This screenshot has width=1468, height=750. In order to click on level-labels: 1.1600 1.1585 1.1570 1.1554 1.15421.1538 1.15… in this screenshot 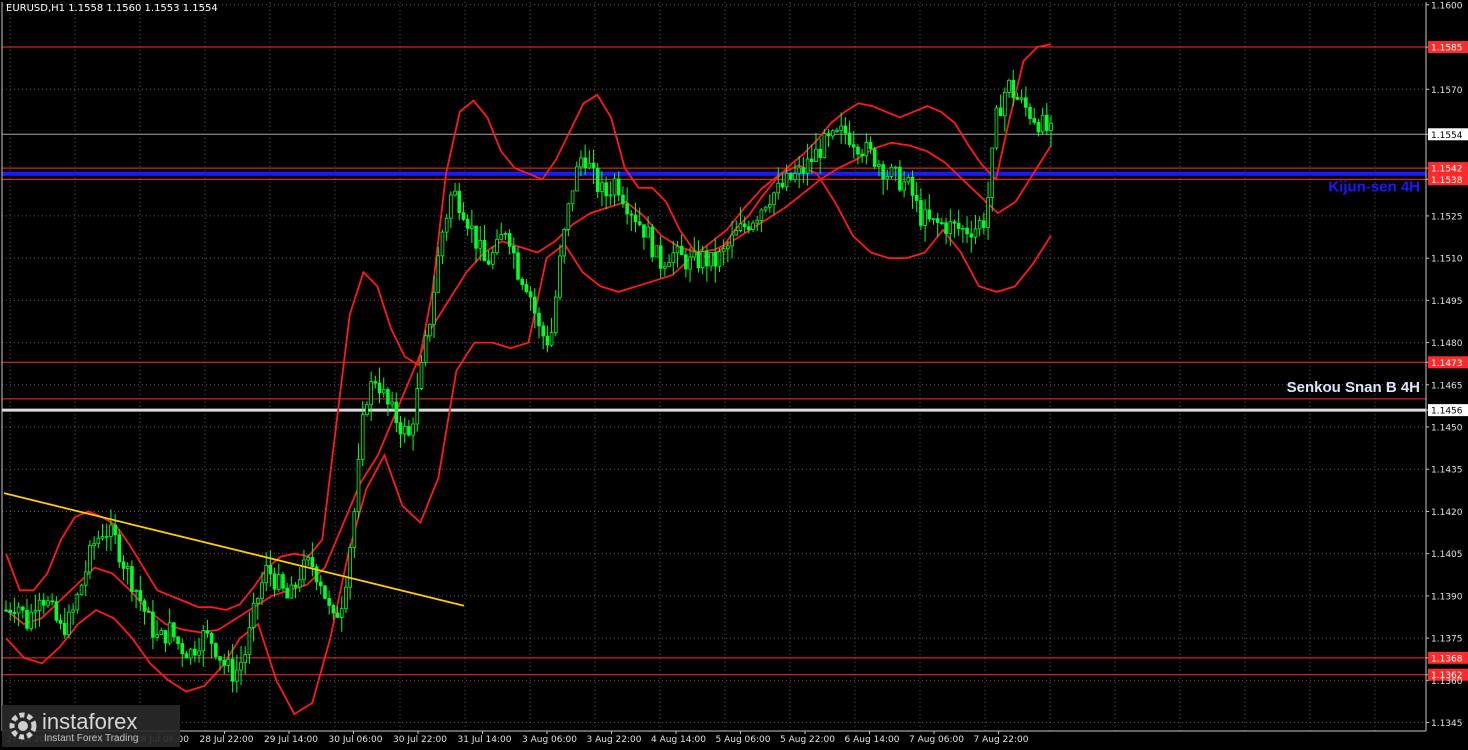, I will do `click(1377, 365)`.